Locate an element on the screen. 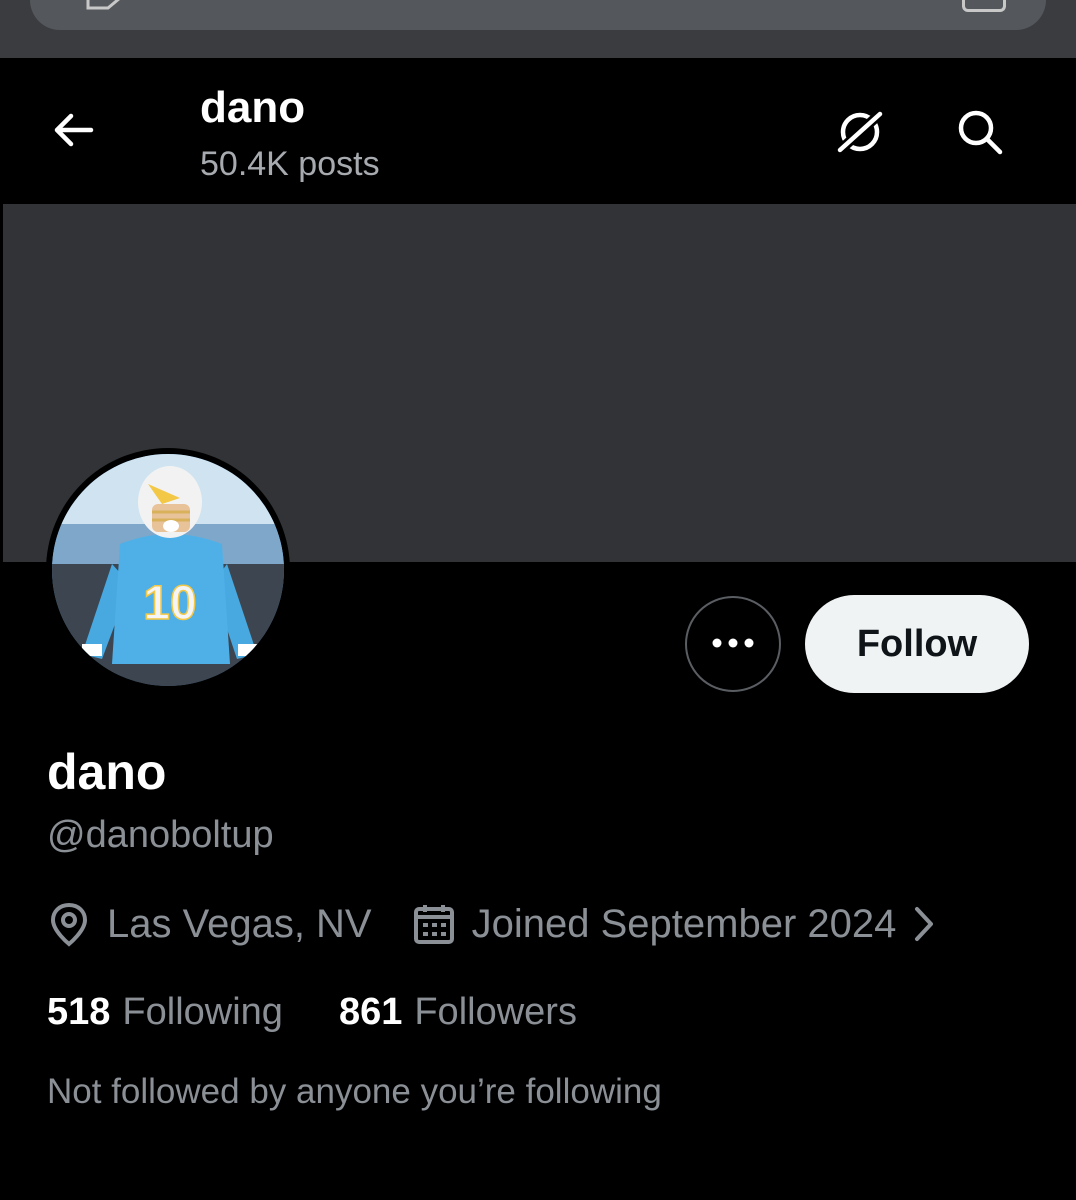  follow-stats: 518 Following 861 Followers is located at coordinates (312, 1012).